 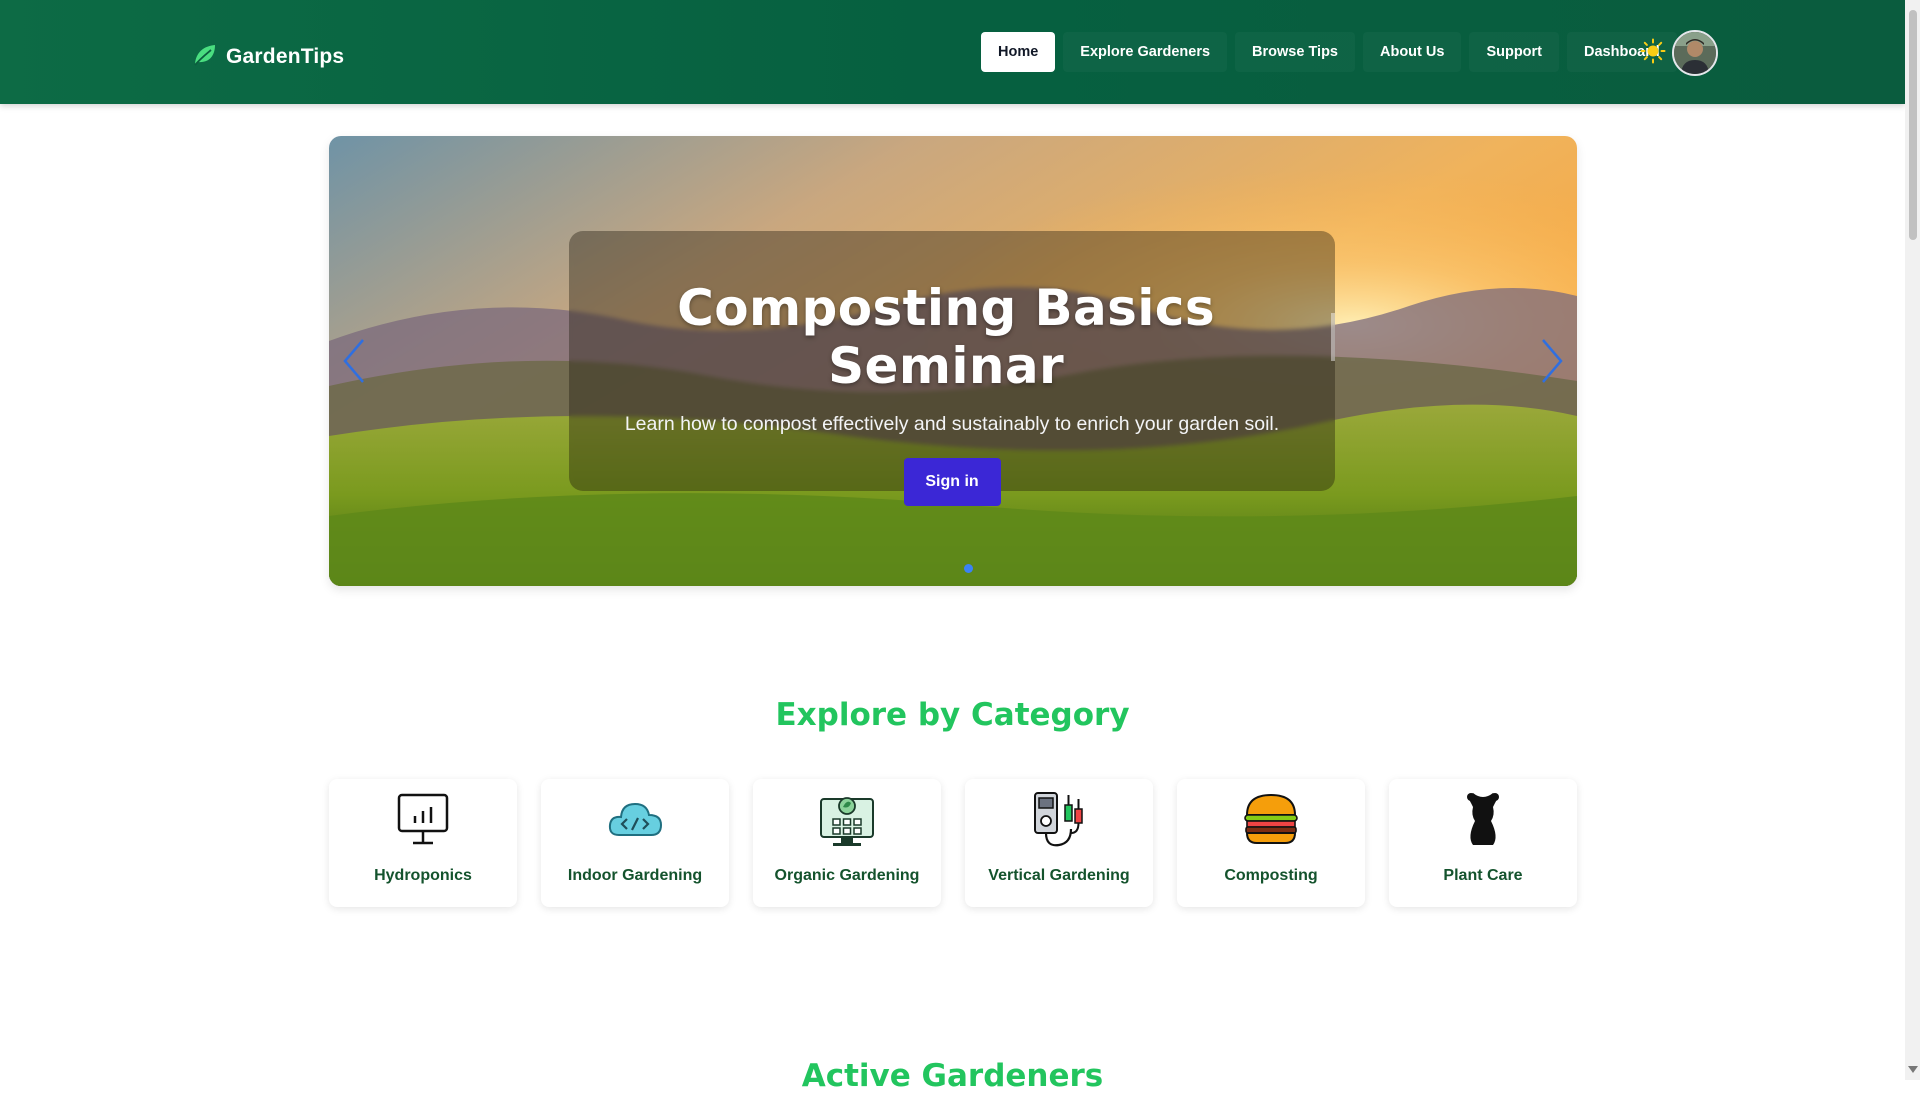 What do you see at coordinates (1913, 125) in the screenshot?
I see `scrollbar-thumb` at bounding box center [1913, 125].